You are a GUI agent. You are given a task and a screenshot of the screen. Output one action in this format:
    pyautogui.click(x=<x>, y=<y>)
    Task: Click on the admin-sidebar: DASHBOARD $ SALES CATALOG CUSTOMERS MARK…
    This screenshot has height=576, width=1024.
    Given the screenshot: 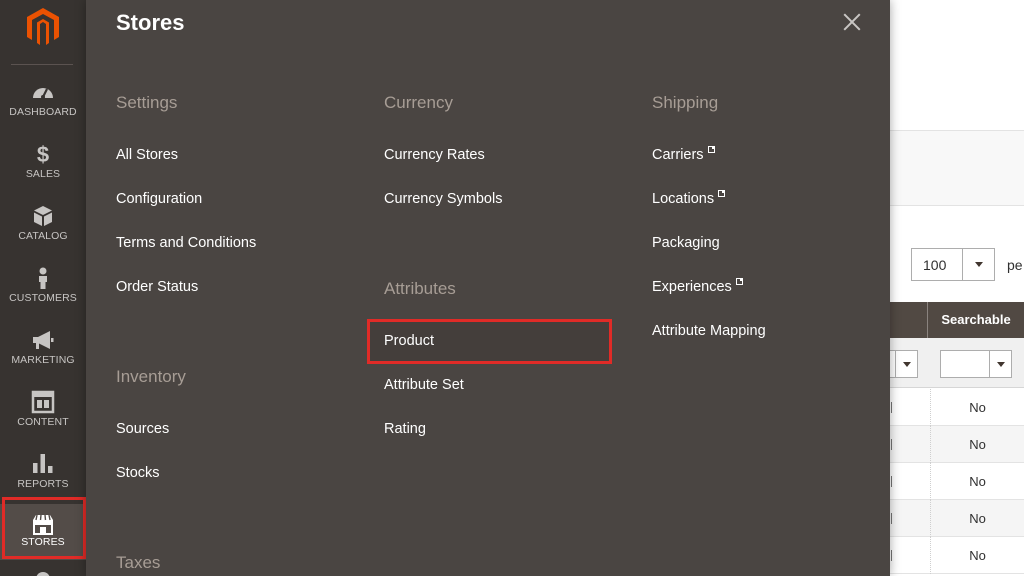 What is the action you would take?
    pyautogui.click(x=43, y=288)
    